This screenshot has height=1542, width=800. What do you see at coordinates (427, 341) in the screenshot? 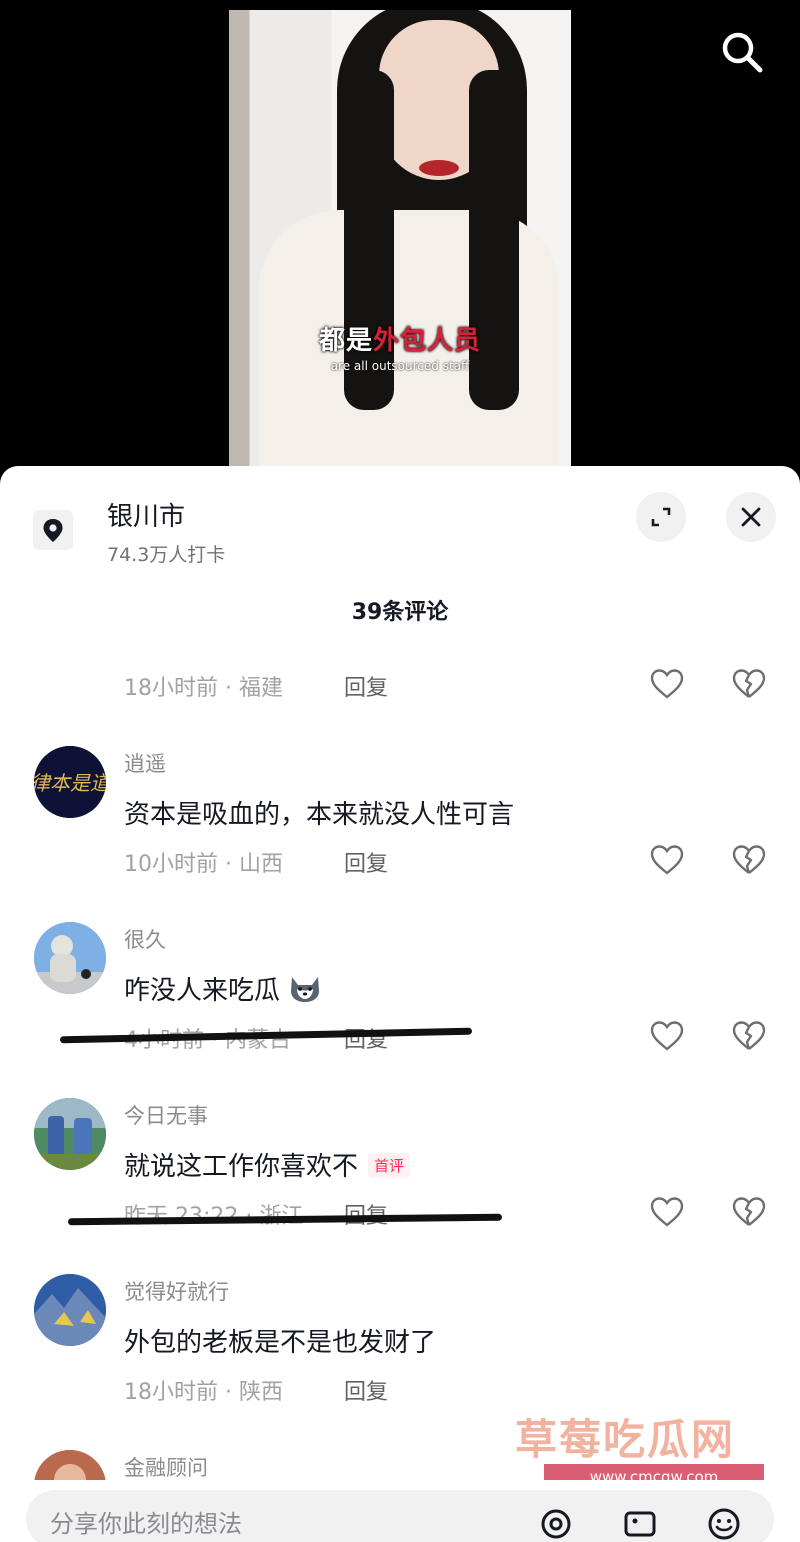
I see `caption-highlight: 外包人员` at bounding box center [427, 341].